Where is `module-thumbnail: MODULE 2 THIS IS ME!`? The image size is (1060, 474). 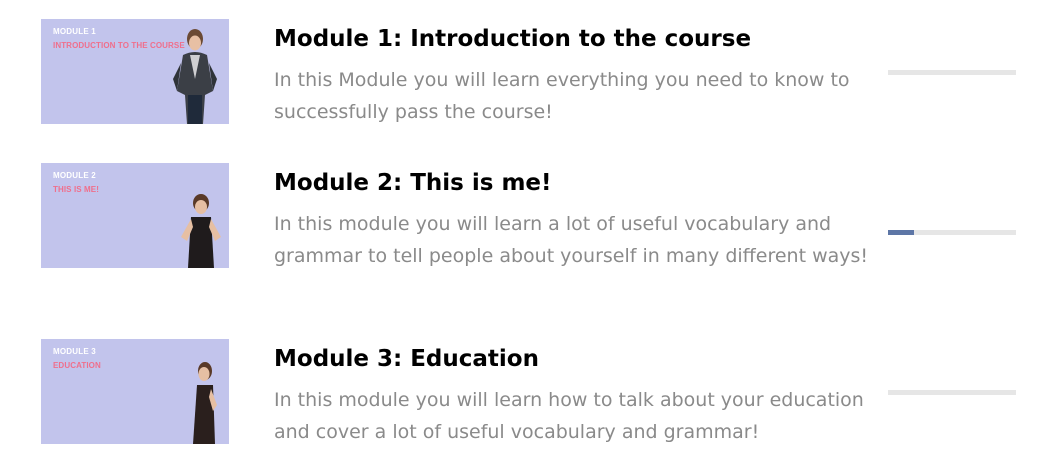
module-thumbnail: MODULE 2 THIS IS ME! is located at coordinates (135, 215).